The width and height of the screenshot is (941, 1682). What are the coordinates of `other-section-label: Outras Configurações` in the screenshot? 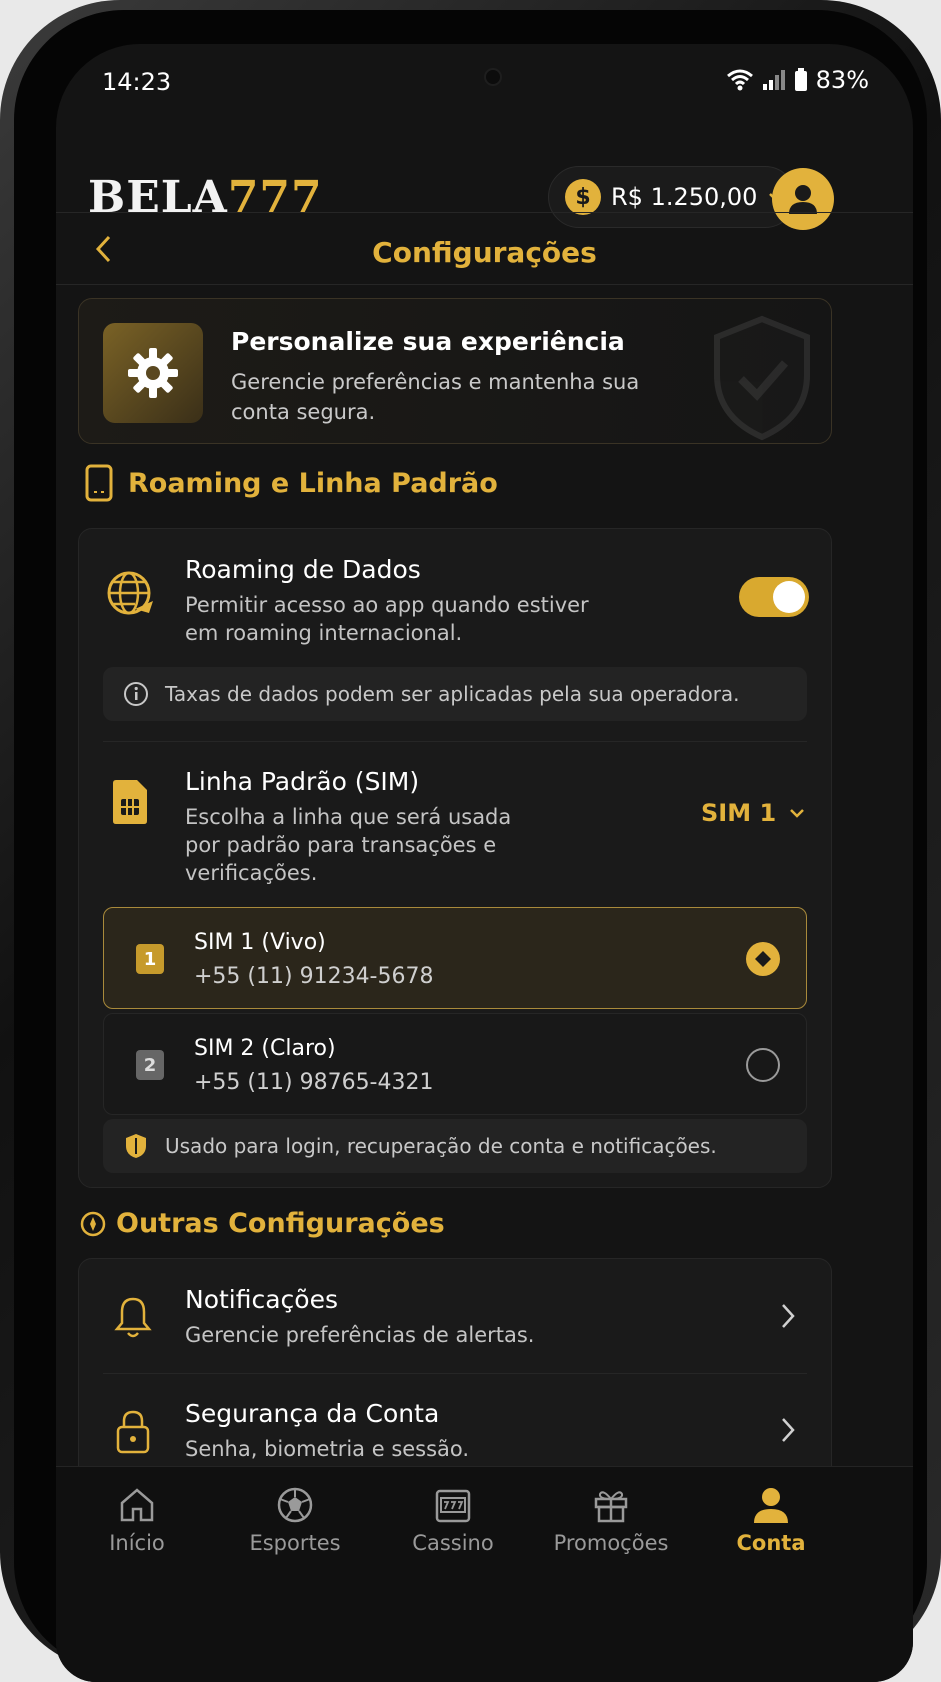 It's located at (280, 1223).